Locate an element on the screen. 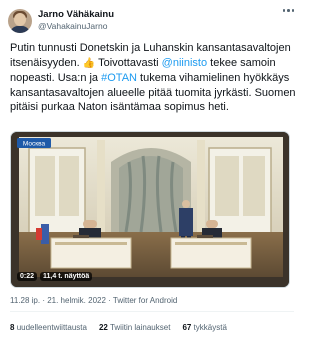 This screenshot has width=320, height=342. channel-logo: Москва is located at coordinates (34, 144).